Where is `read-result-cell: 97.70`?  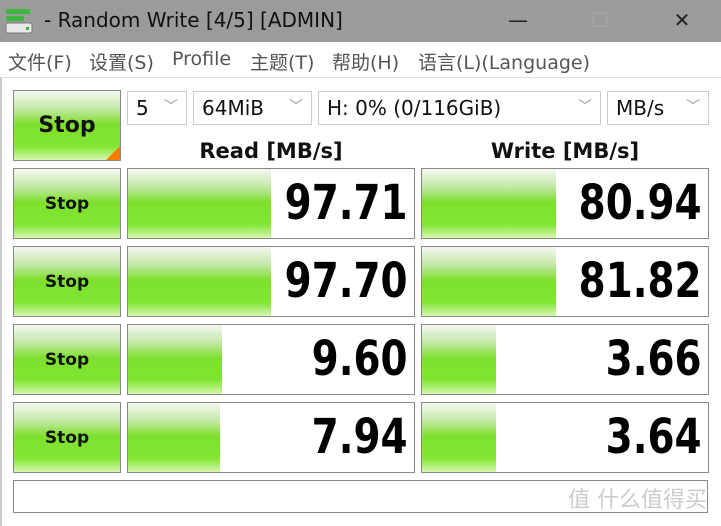
read-result-cell: 97.70 is located at coordinates (271, 281).